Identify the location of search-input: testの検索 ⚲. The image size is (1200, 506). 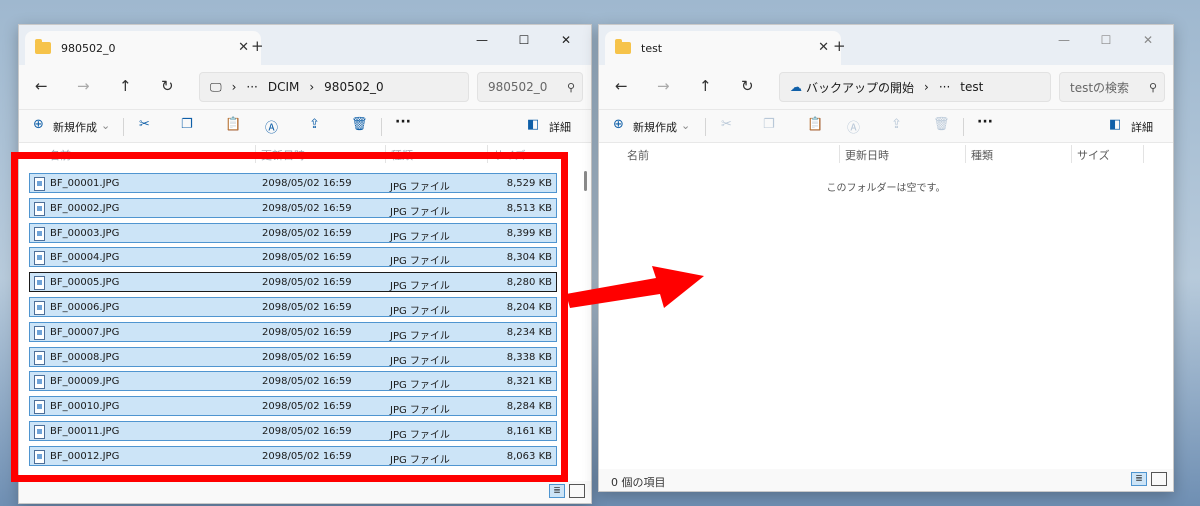
(1112, 87).